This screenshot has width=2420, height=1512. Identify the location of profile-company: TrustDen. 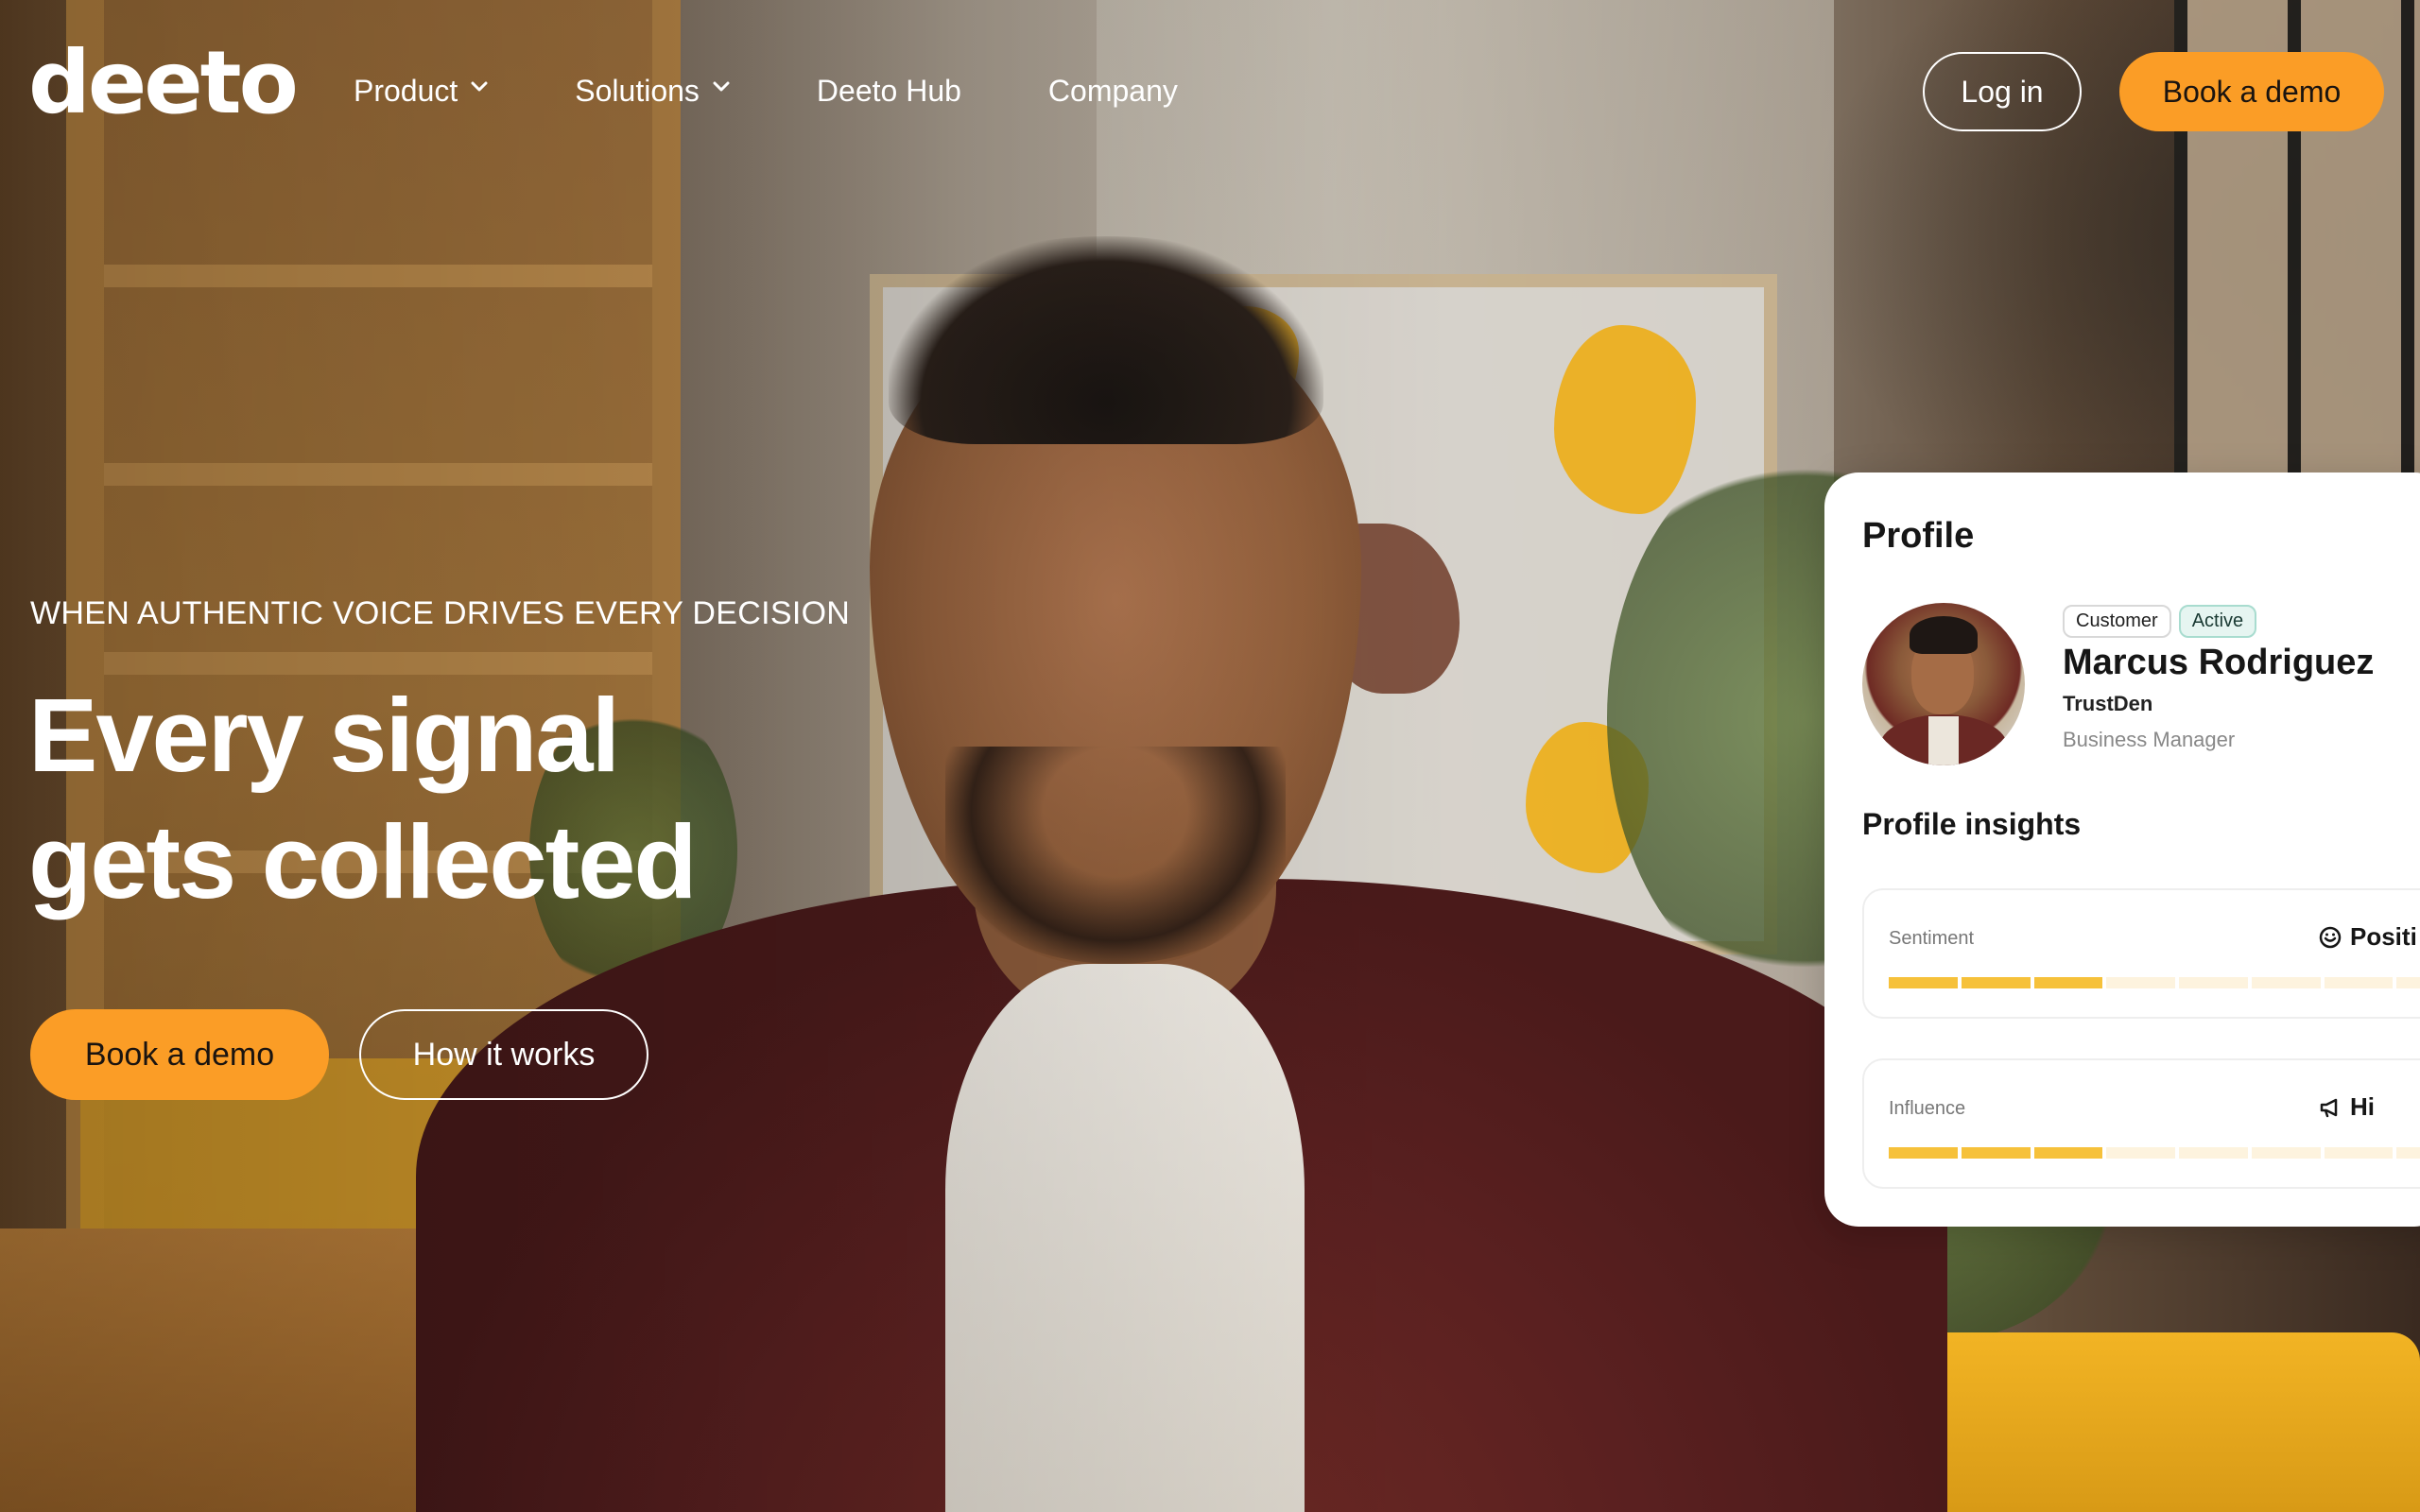
(2108, 703).